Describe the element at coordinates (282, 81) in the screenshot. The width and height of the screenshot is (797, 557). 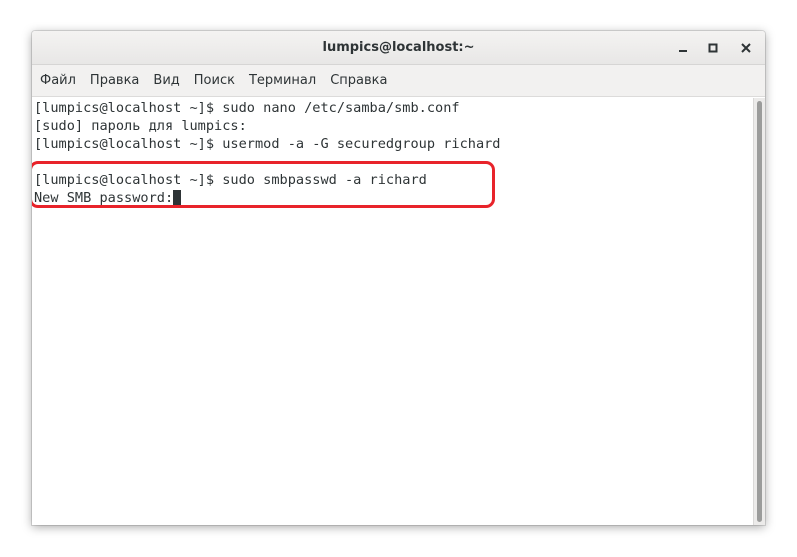
I see `menu-terminal: Терминал` at that location.